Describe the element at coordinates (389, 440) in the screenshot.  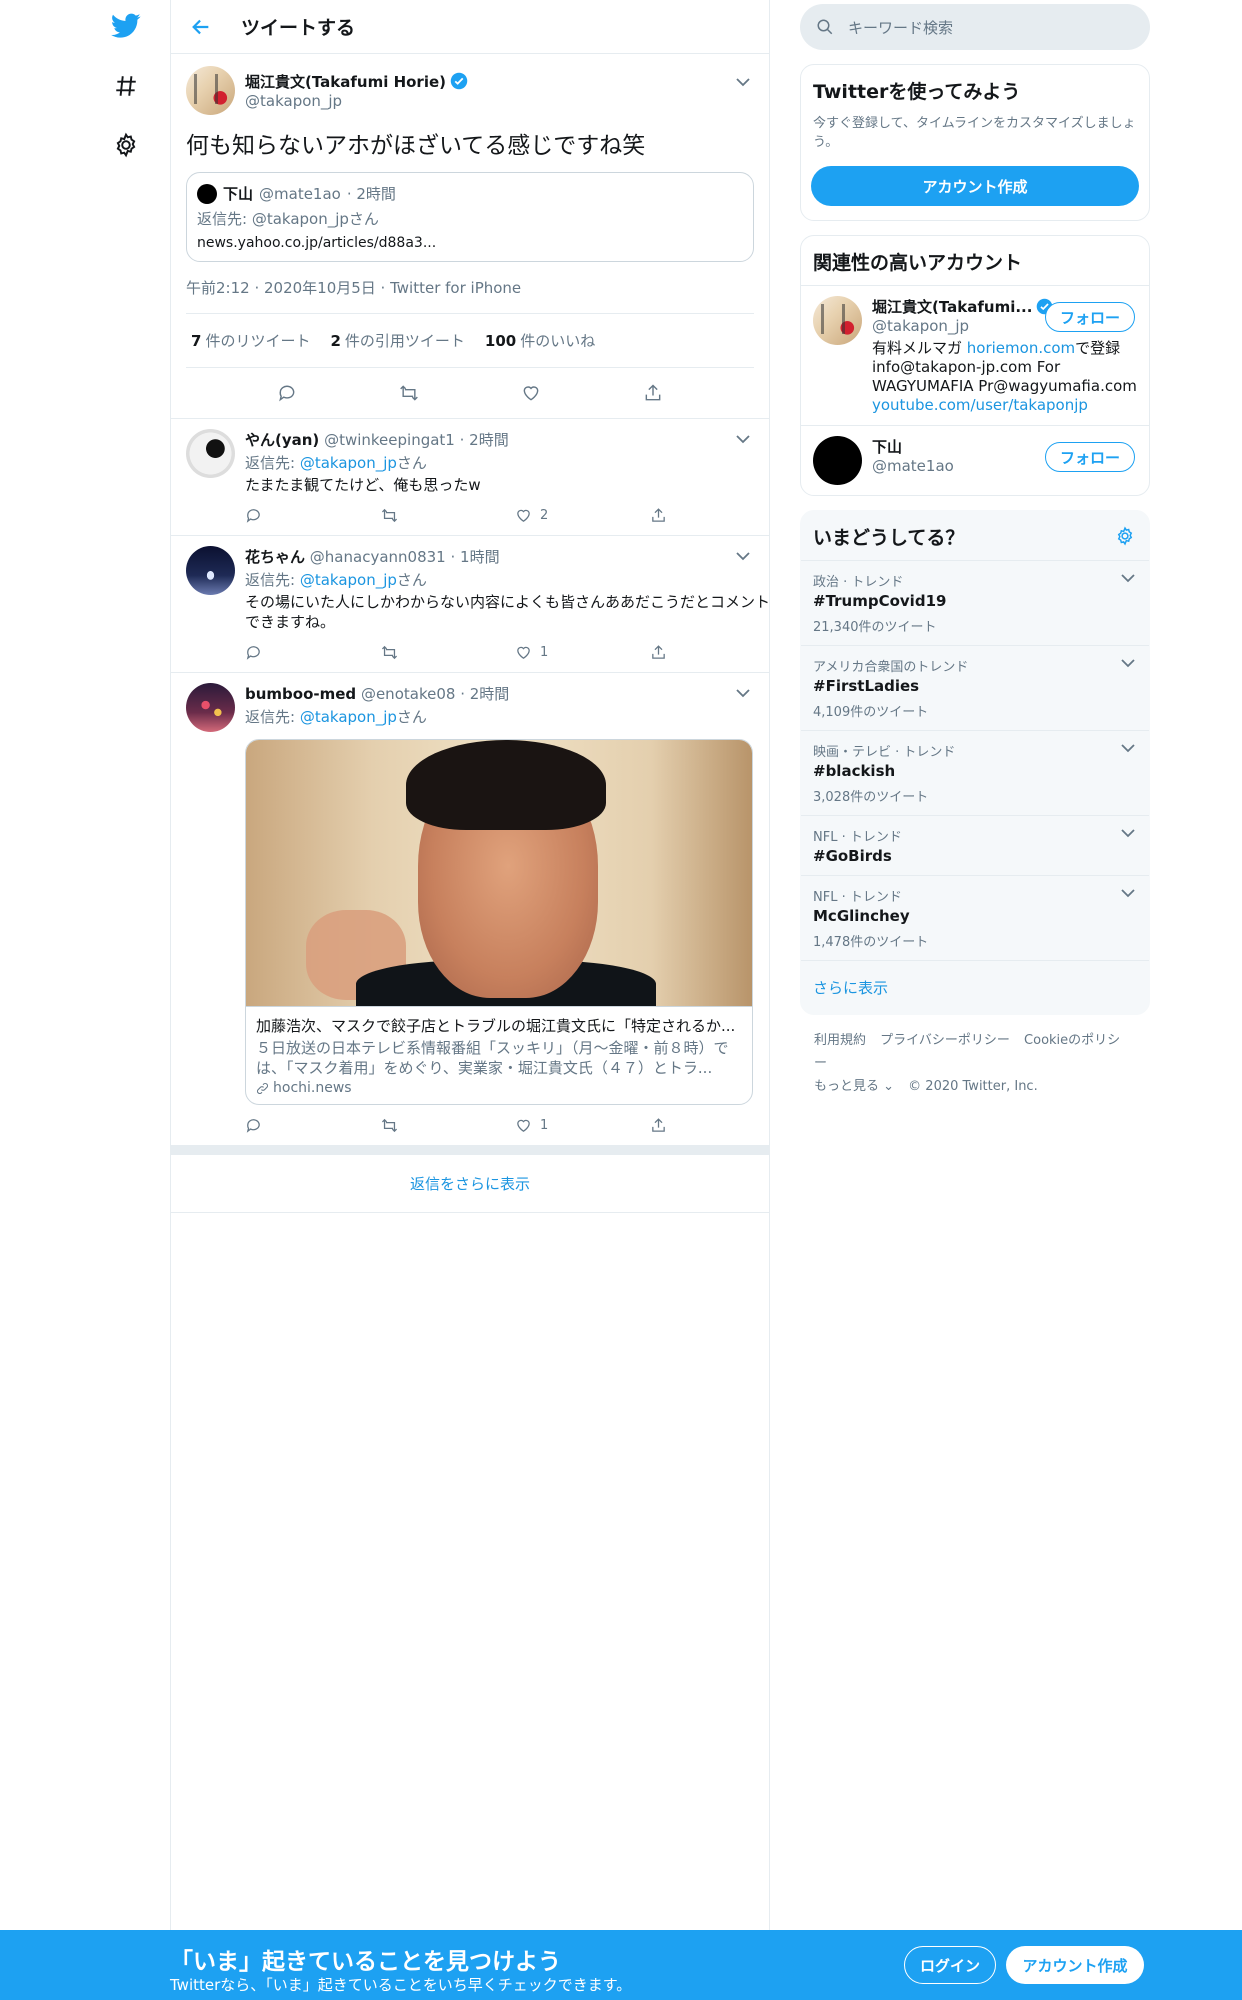
I see `reply-author-handle: @twinkeepingat1` at that location.